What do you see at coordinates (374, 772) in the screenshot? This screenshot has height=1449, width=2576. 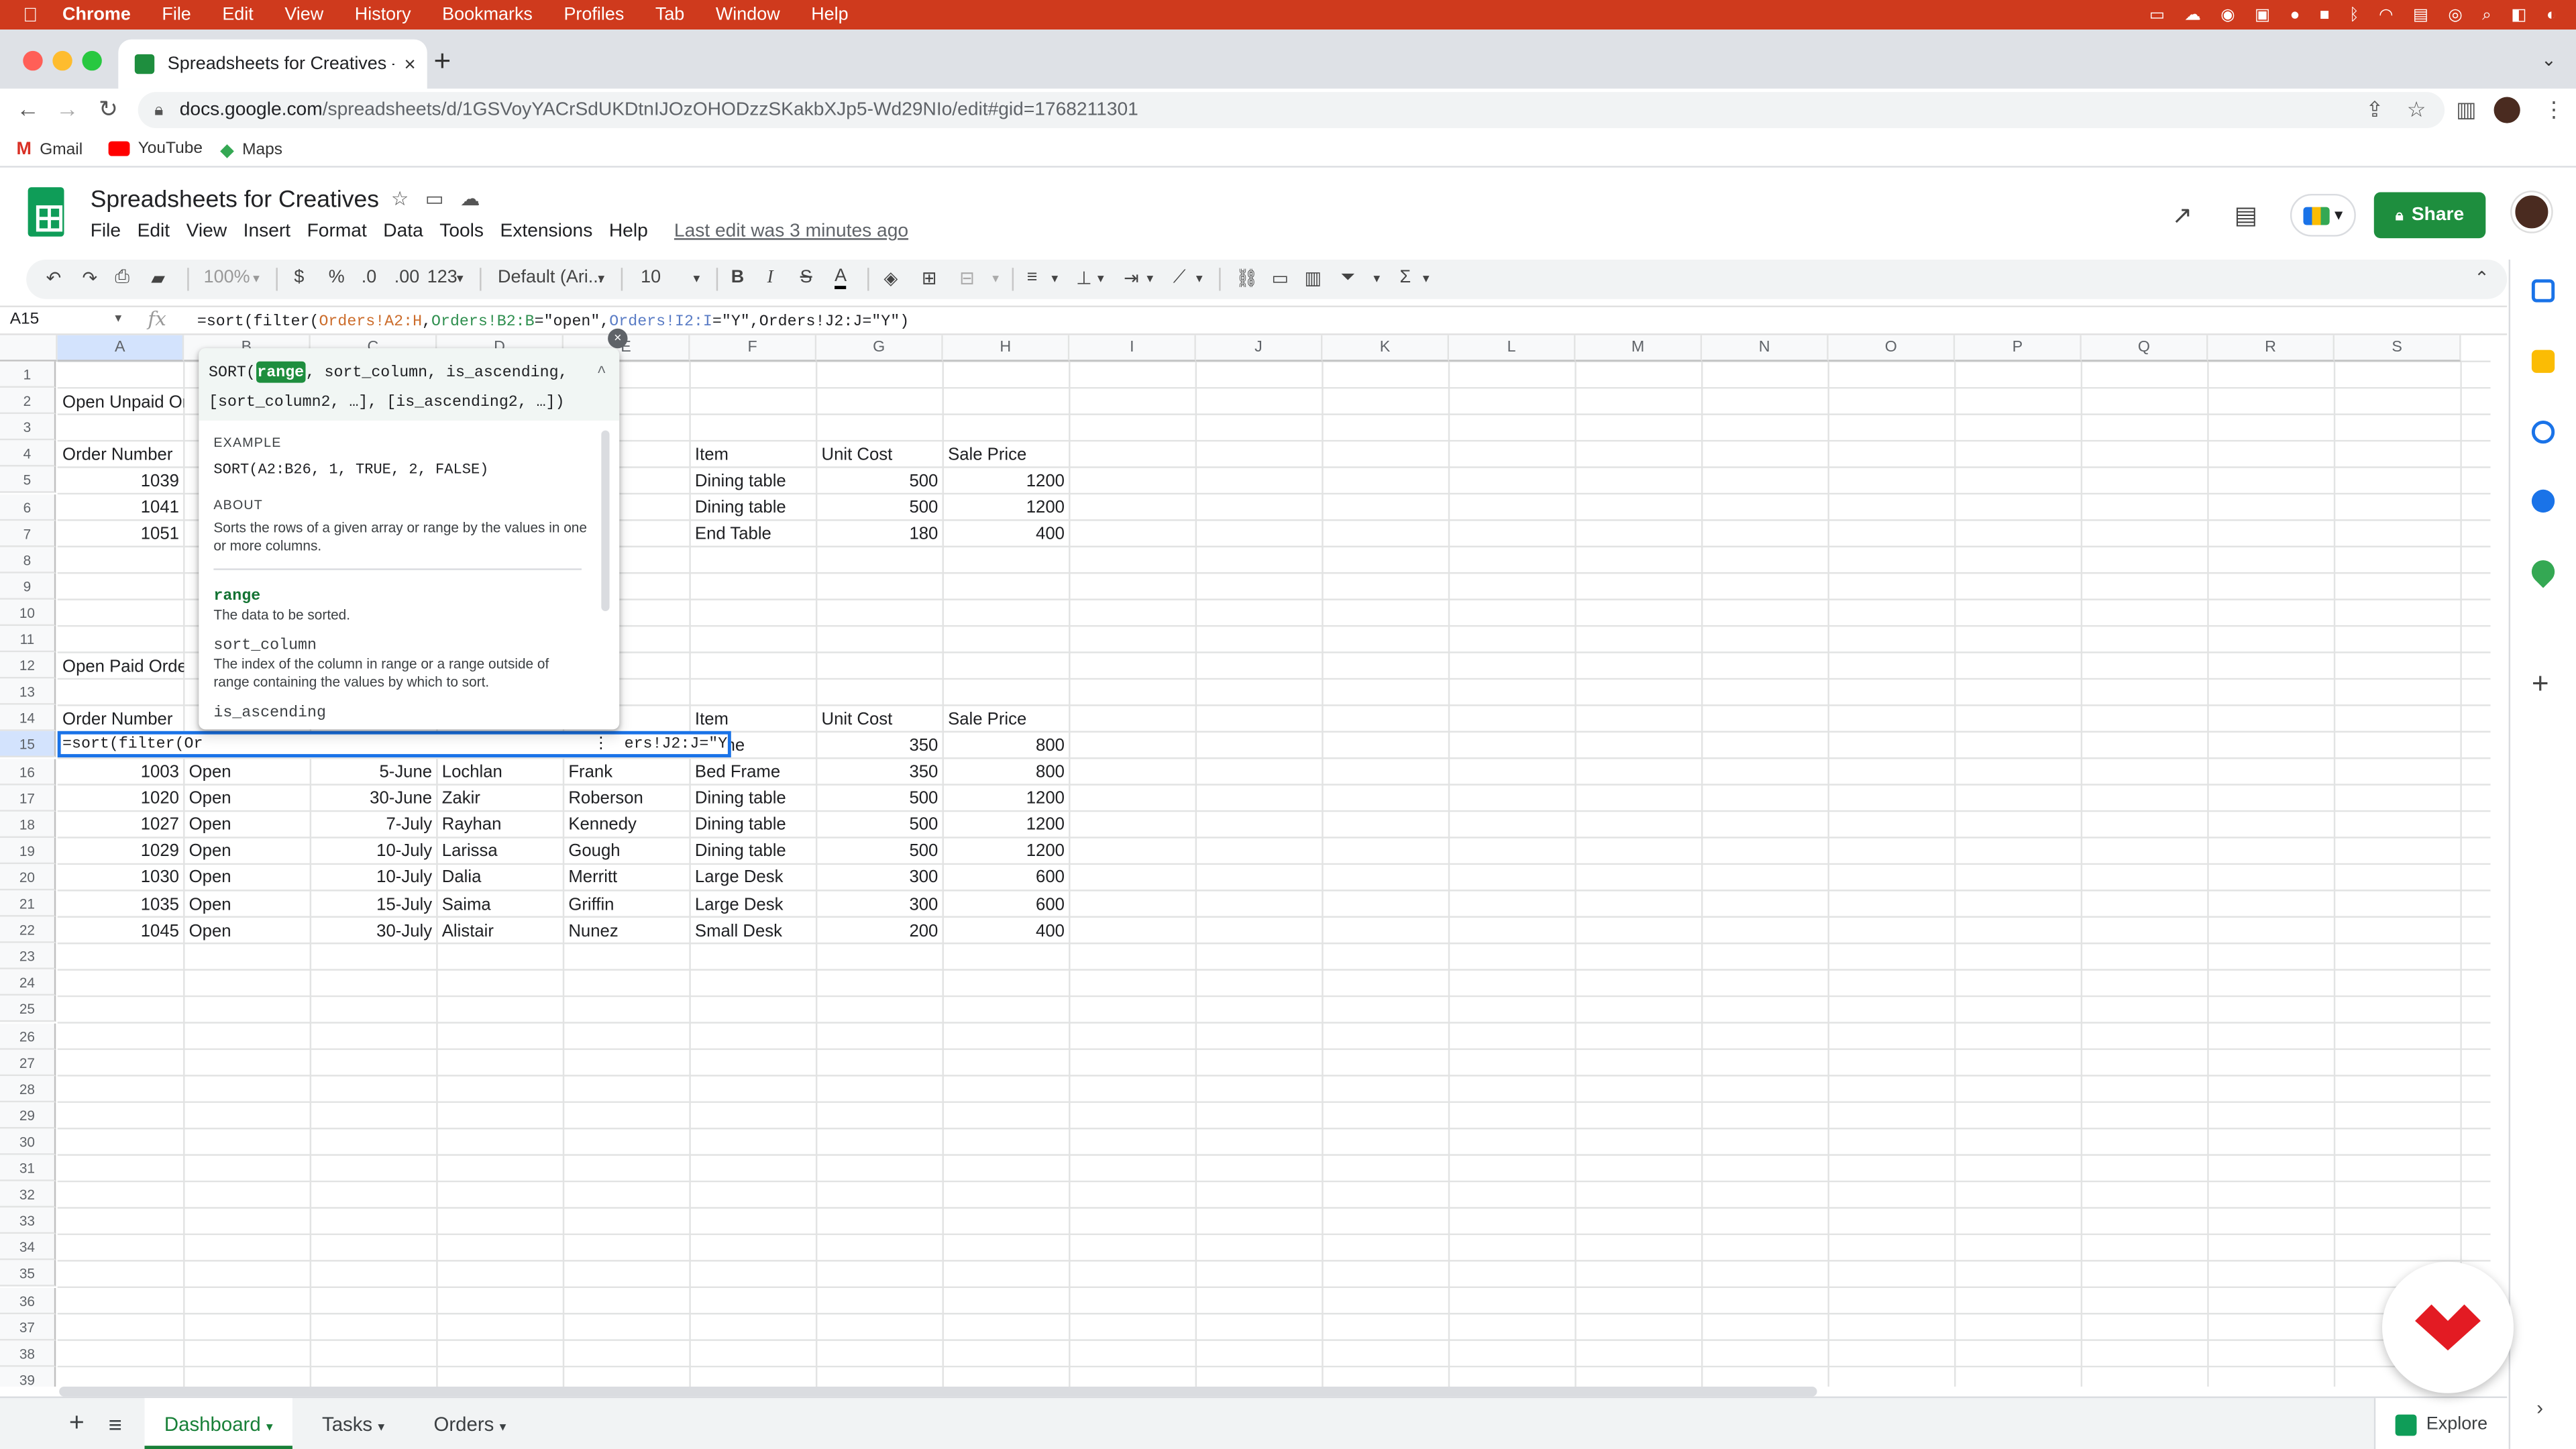 I see `cell-c16: 5-June` at bounding box center [374, 772].